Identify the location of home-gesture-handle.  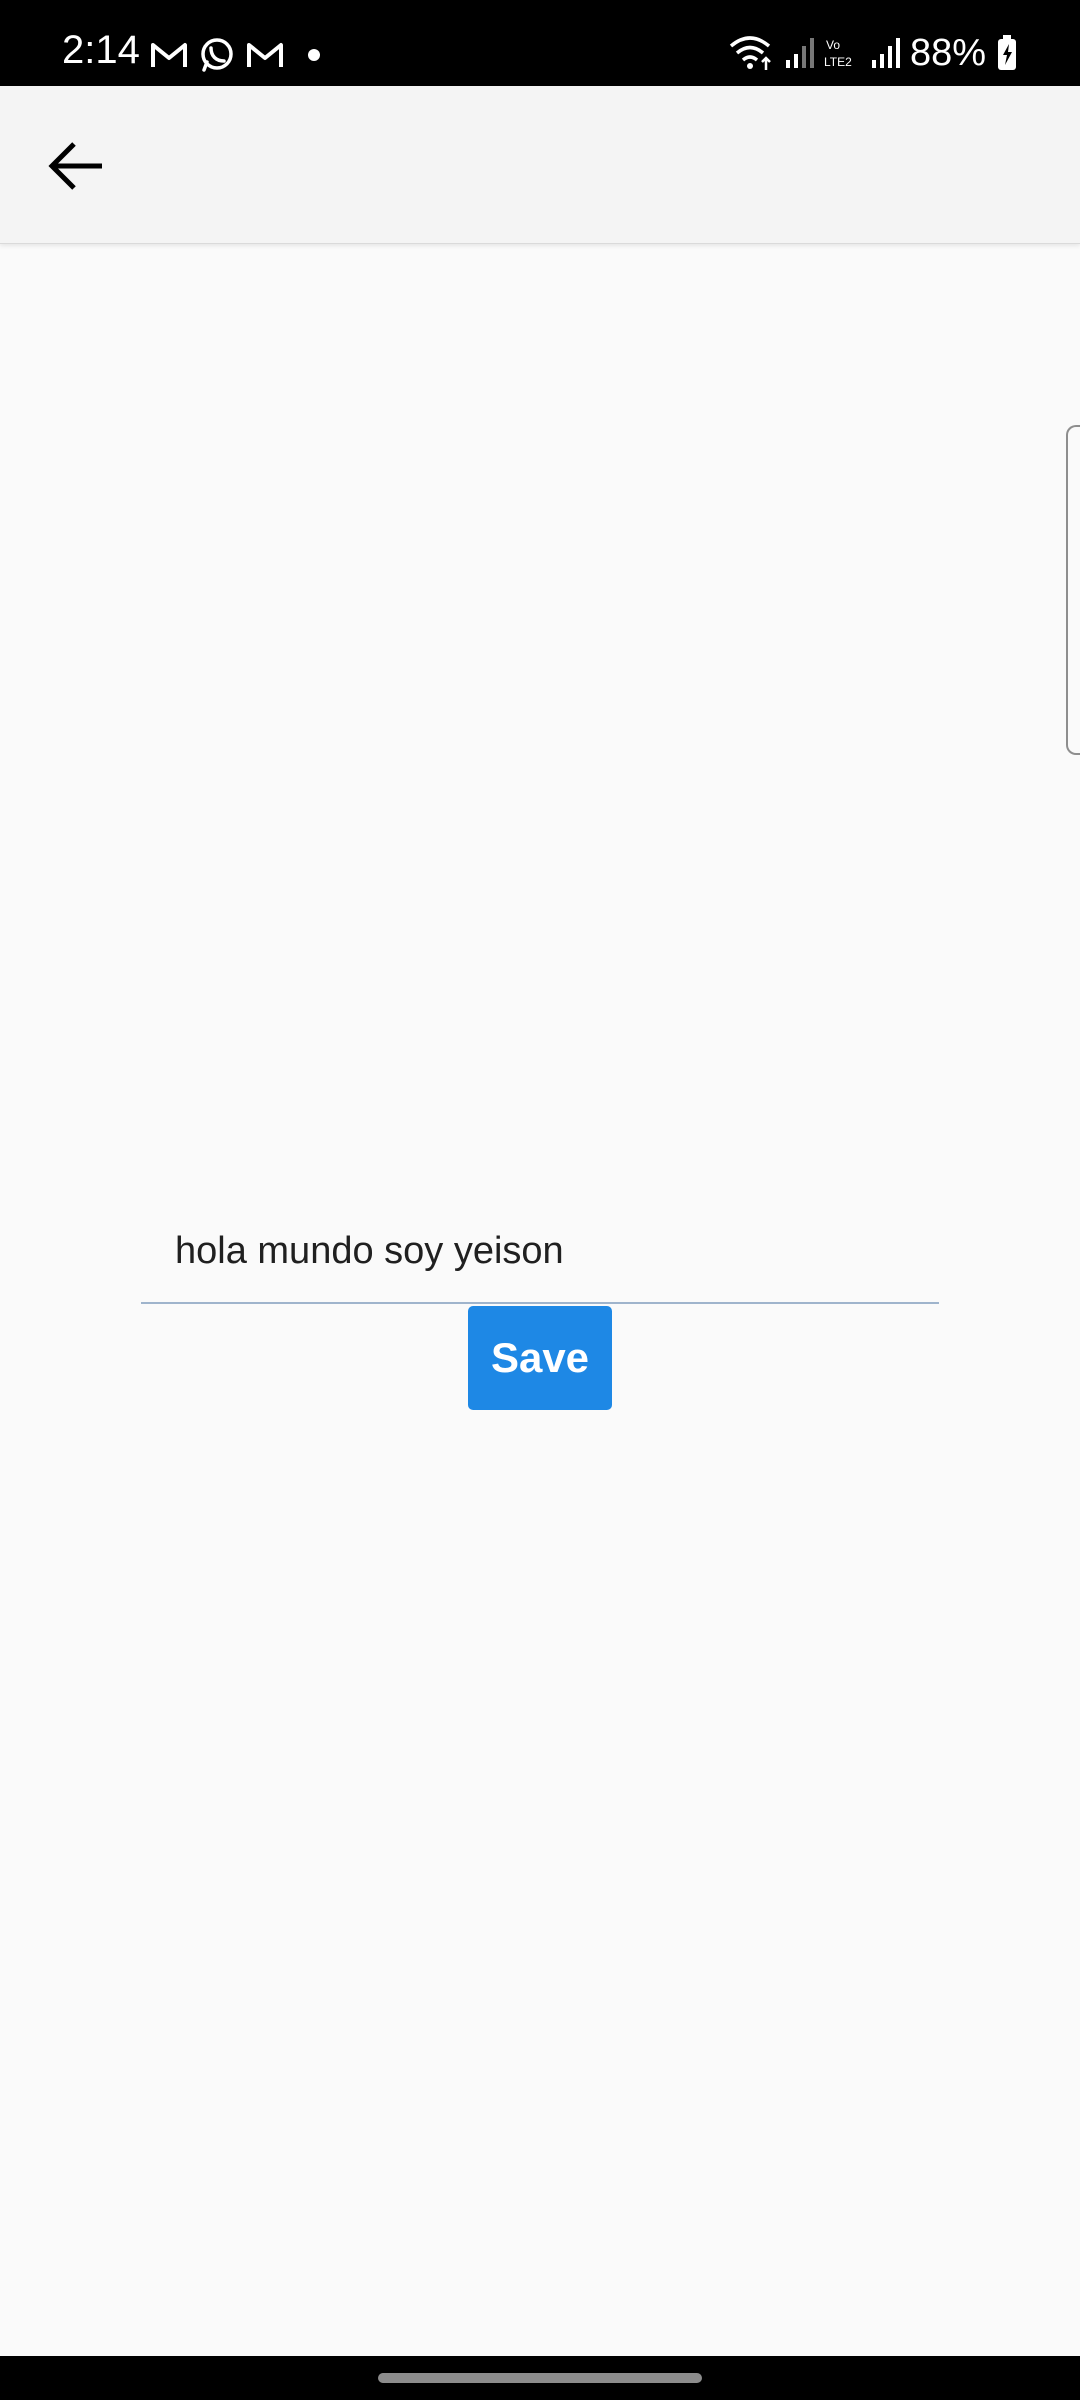
(540, 2378).